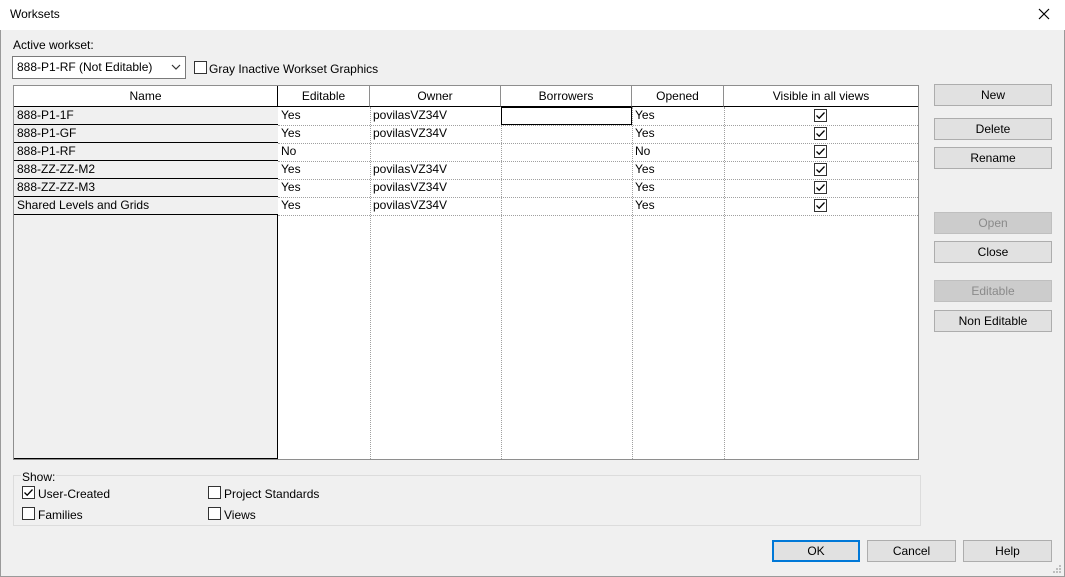 The width and height of the screenshot is (1065, 577). What do you see at coordinates (214, 513) in the screenshot?
I see `views-checkbox` at bounding box center [214, 513].